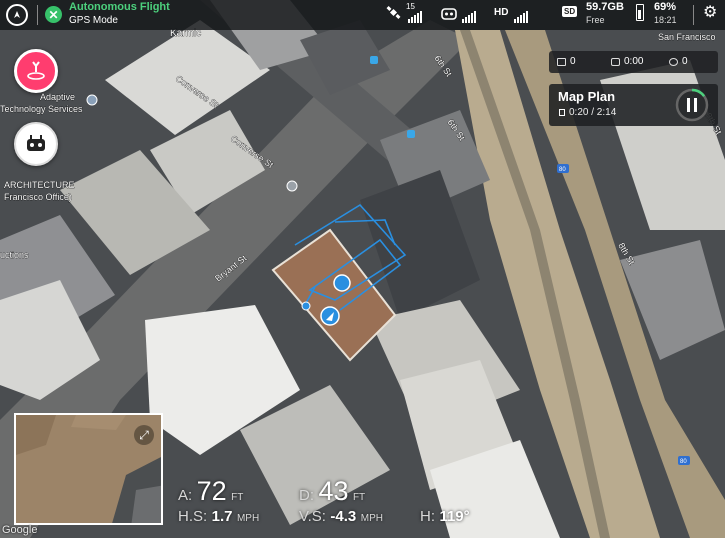 The image size is (725, 538). What do you see at coordinates (570, 11) in the screenshot?
I see `sd-card-icon: SD` at bounding box center [570, 11].